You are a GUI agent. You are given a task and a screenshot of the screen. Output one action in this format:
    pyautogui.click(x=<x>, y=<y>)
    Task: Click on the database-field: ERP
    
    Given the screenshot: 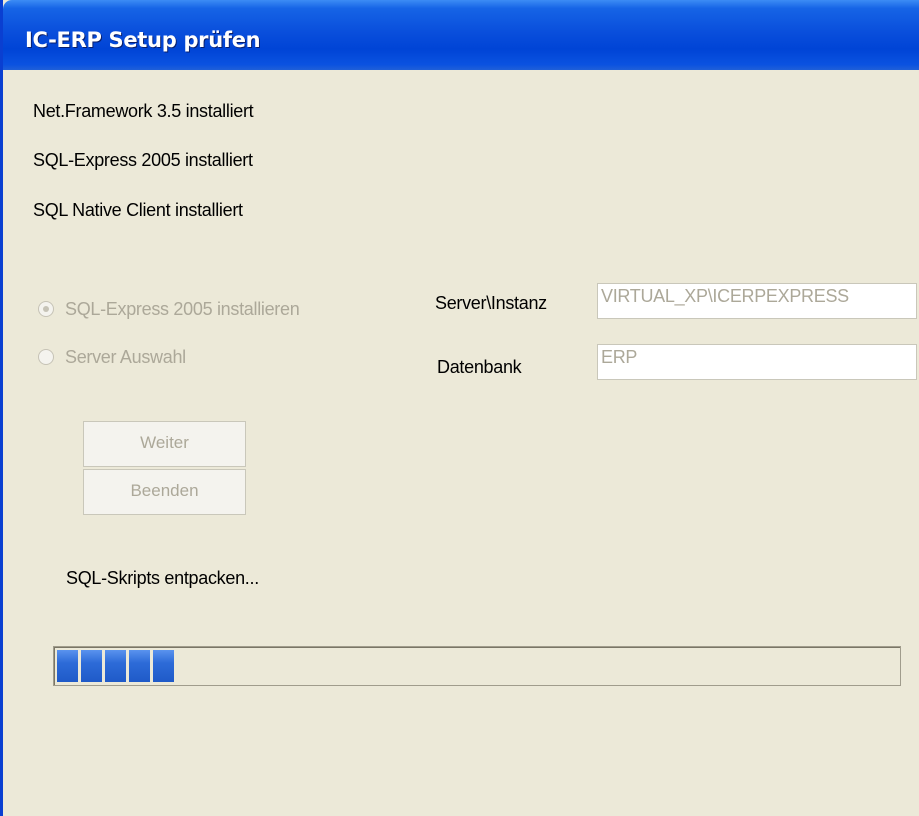 What is the action you would take?
    pyautogui.click(x=757, y=362)
    